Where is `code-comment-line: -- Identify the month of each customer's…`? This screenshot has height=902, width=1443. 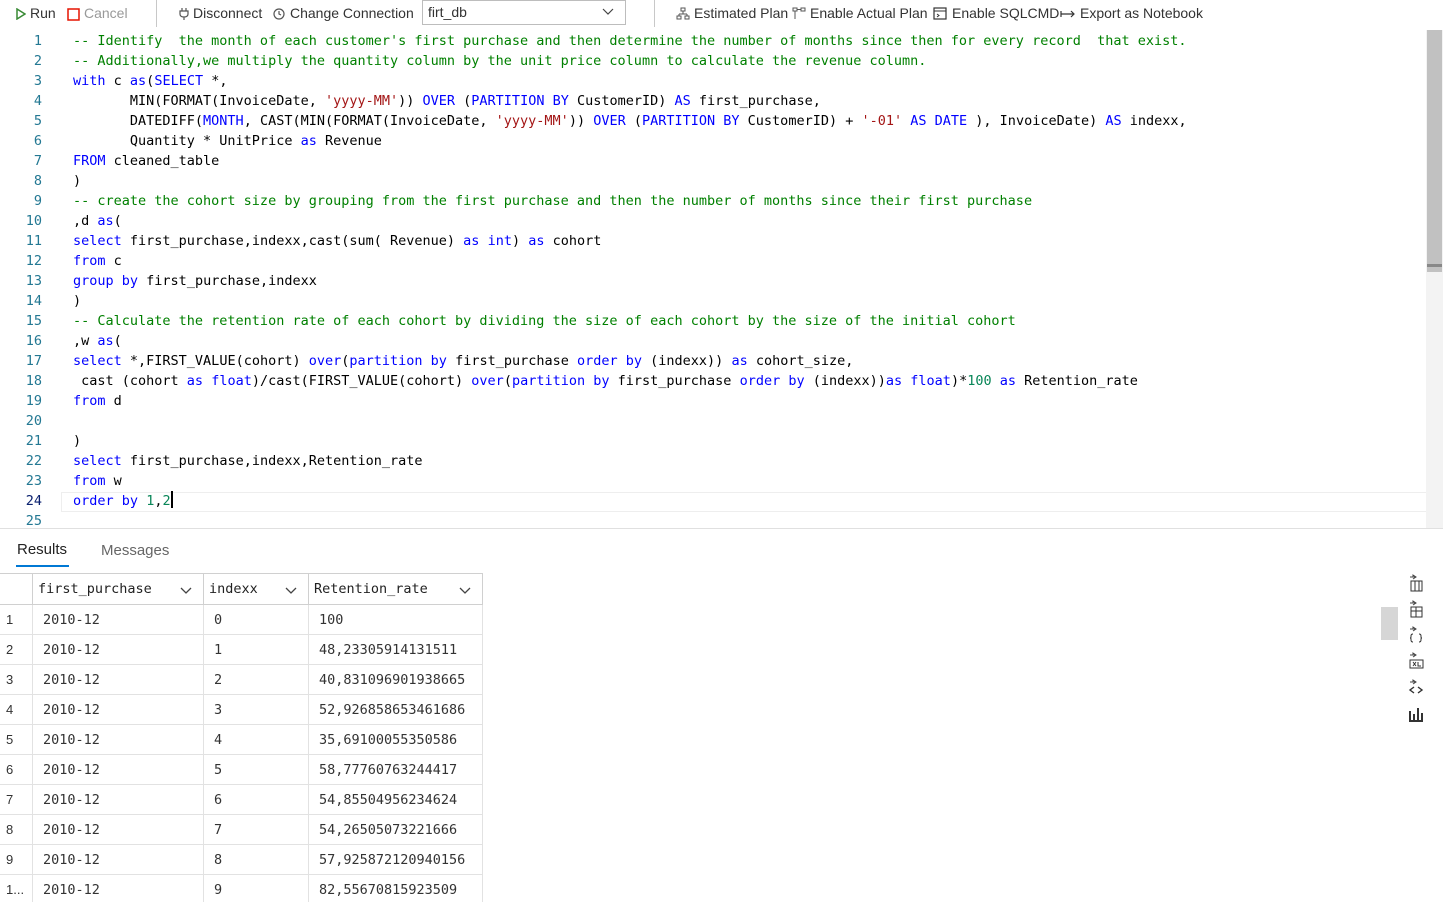
code-comment-line: -- Identify the month of each customer's… is located at coordinates (630, 41).